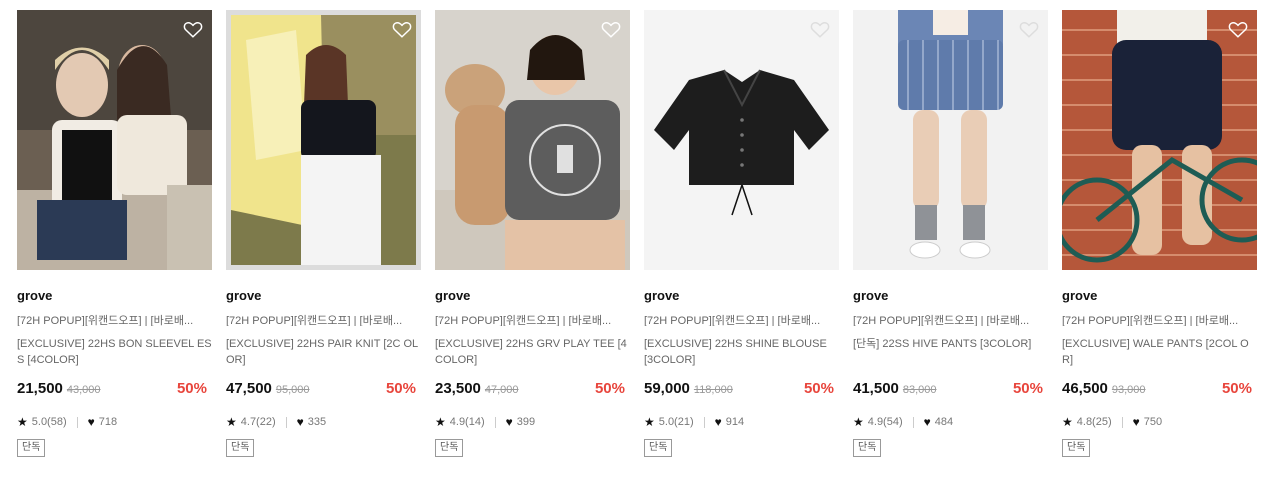 The width and height of the screenshot is (1271, 494). Describe the element at coordinates (83, 390) in the screenshot. I see `original-price: 43,000` at that location.